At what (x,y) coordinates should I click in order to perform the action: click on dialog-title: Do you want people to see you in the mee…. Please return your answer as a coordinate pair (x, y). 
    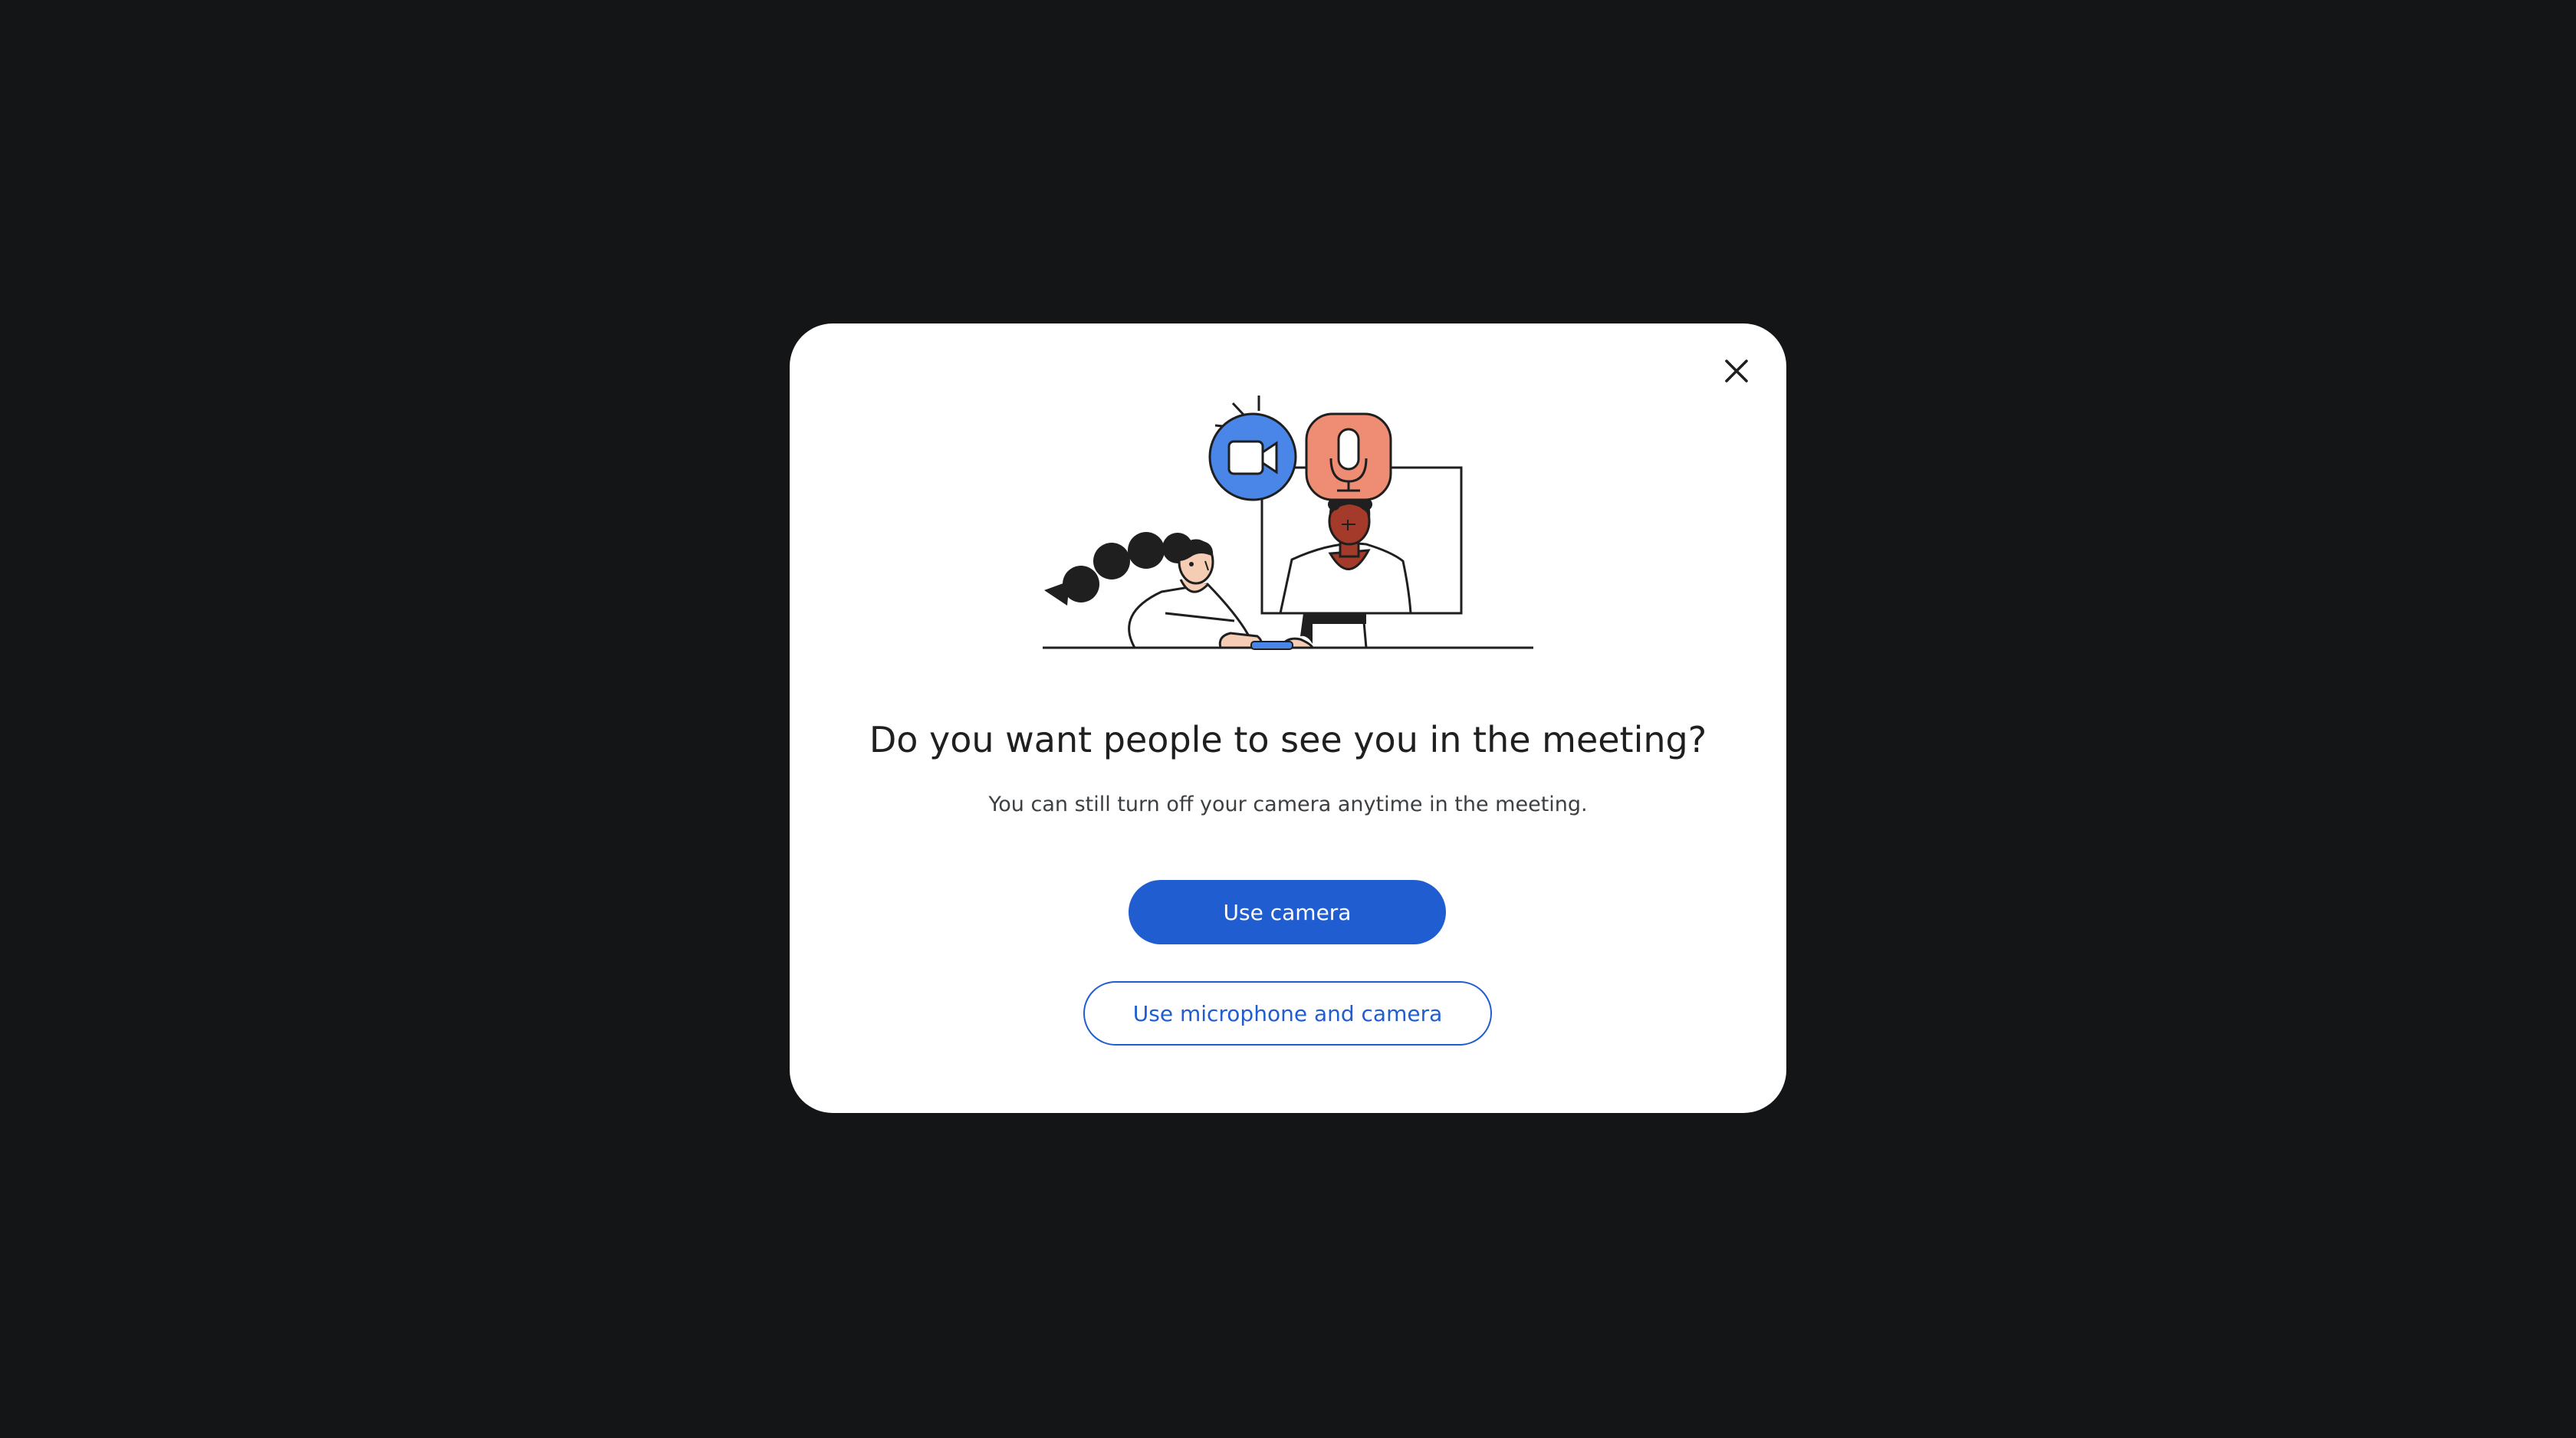
    Looking at the image, I should click on (1288, 739).